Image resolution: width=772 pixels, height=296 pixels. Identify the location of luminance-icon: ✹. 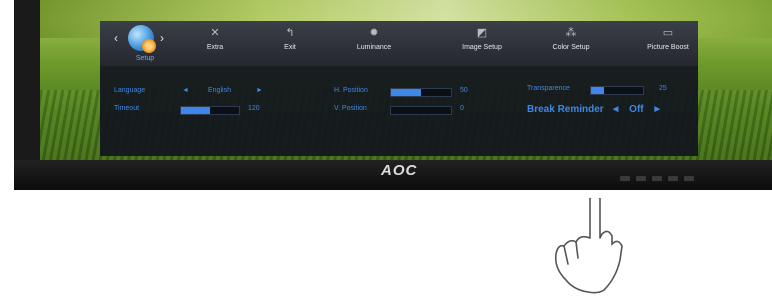
(374, 33).